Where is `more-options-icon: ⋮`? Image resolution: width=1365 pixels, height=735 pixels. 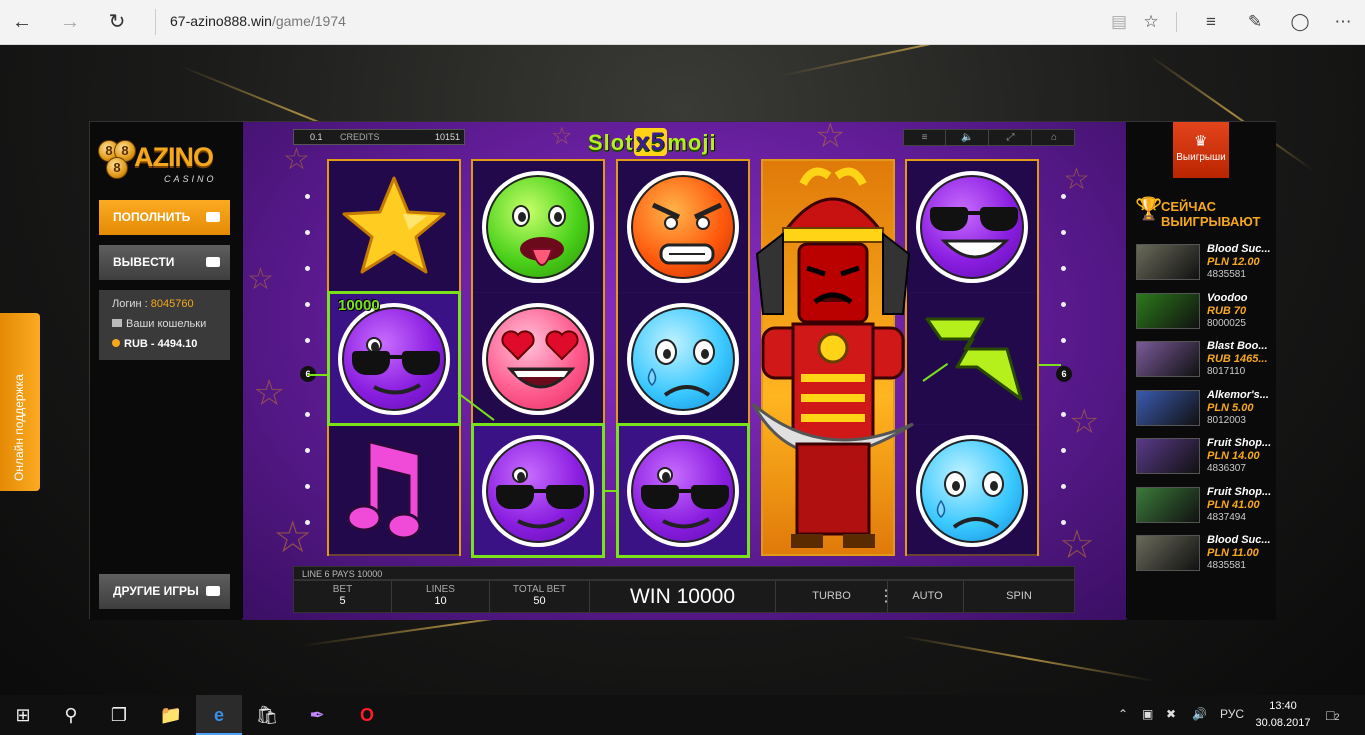 more-options-icon: ⋮ is located at coordinates (886, 596).